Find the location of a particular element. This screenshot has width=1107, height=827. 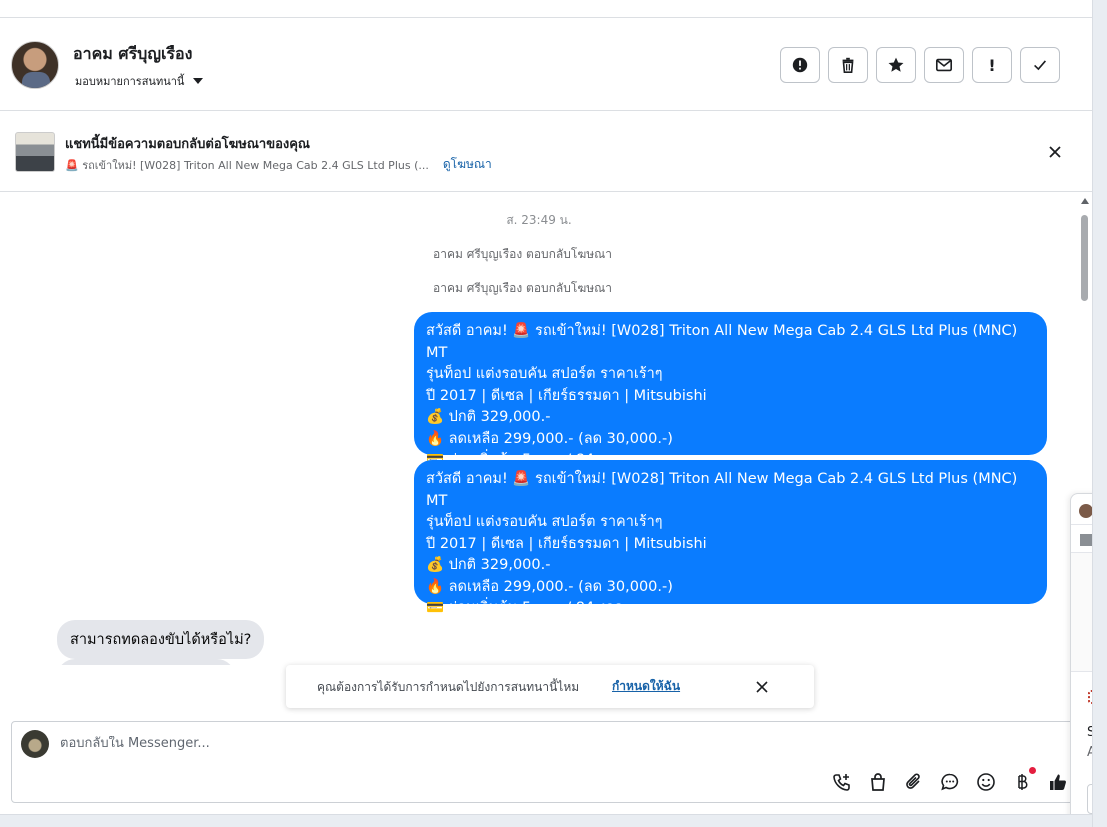

scroll-up-arrow-icon is located at coordinates (1085, 201).